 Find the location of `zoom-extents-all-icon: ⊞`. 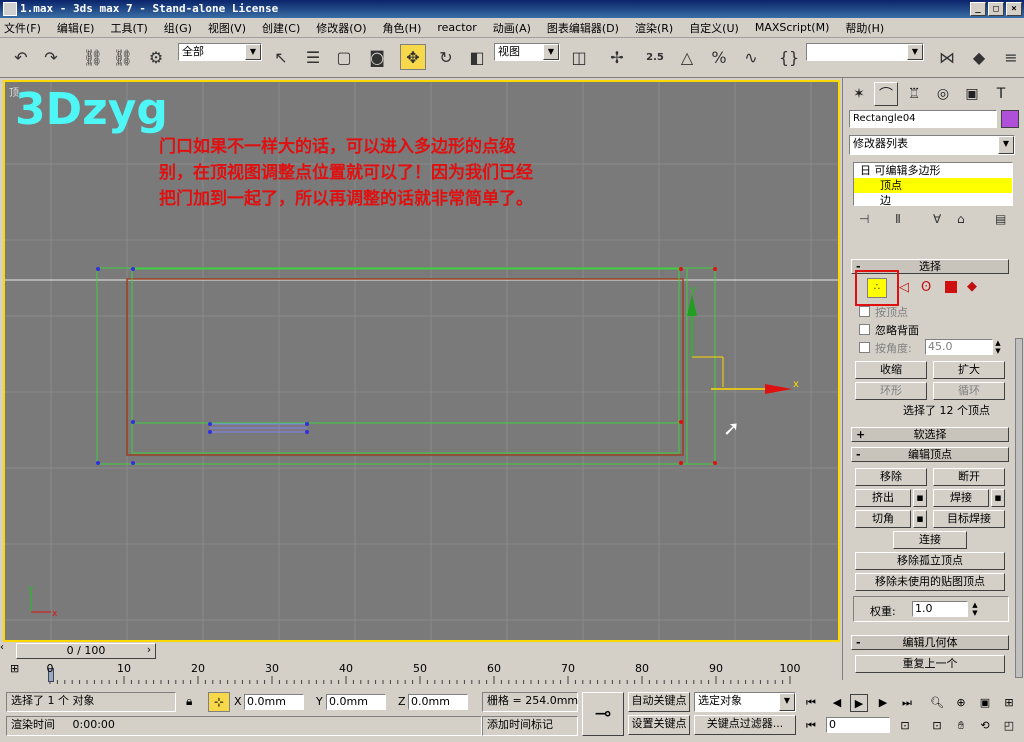

zoom-extents-all-icon: ⊞ is located at coordinates (1009, 703).